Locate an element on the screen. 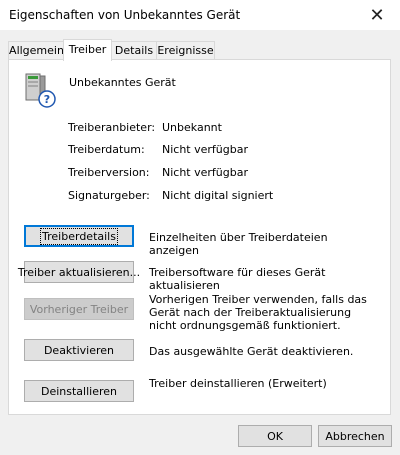 This screenshot has width=400, height=455. roll-back-driver-button: Vorheriger Treiber is located at coordinates (79, 309).